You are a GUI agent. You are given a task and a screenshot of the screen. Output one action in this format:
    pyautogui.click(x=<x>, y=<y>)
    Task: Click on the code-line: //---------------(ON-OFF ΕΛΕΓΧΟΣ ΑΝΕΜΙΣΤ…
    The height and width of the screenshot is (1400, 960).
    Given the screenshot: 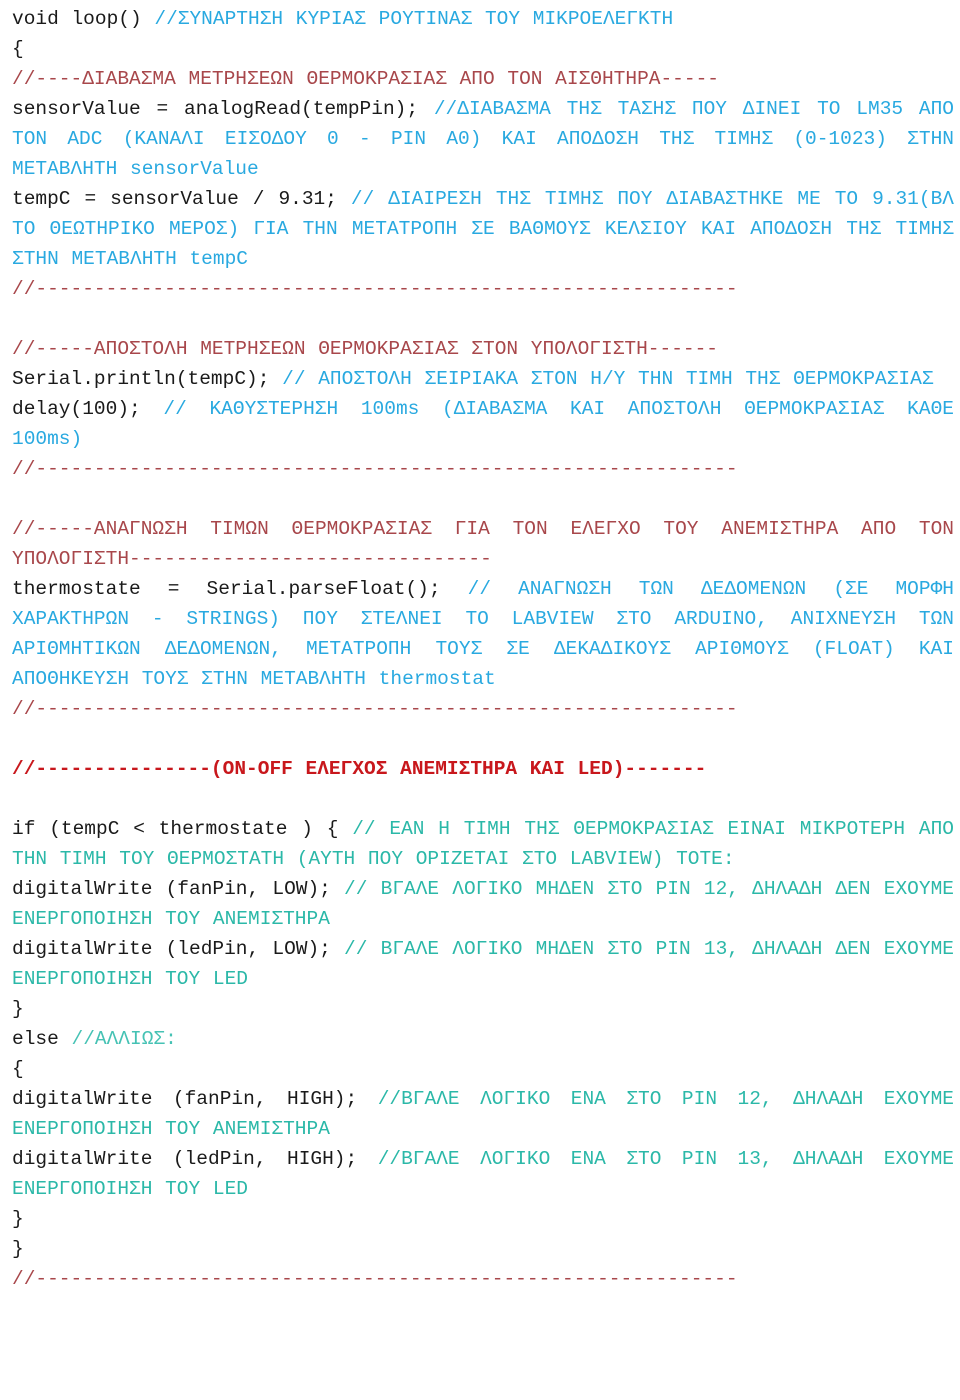 What is the action you would take?
    pyautogui.click(x=483, y=769)
    